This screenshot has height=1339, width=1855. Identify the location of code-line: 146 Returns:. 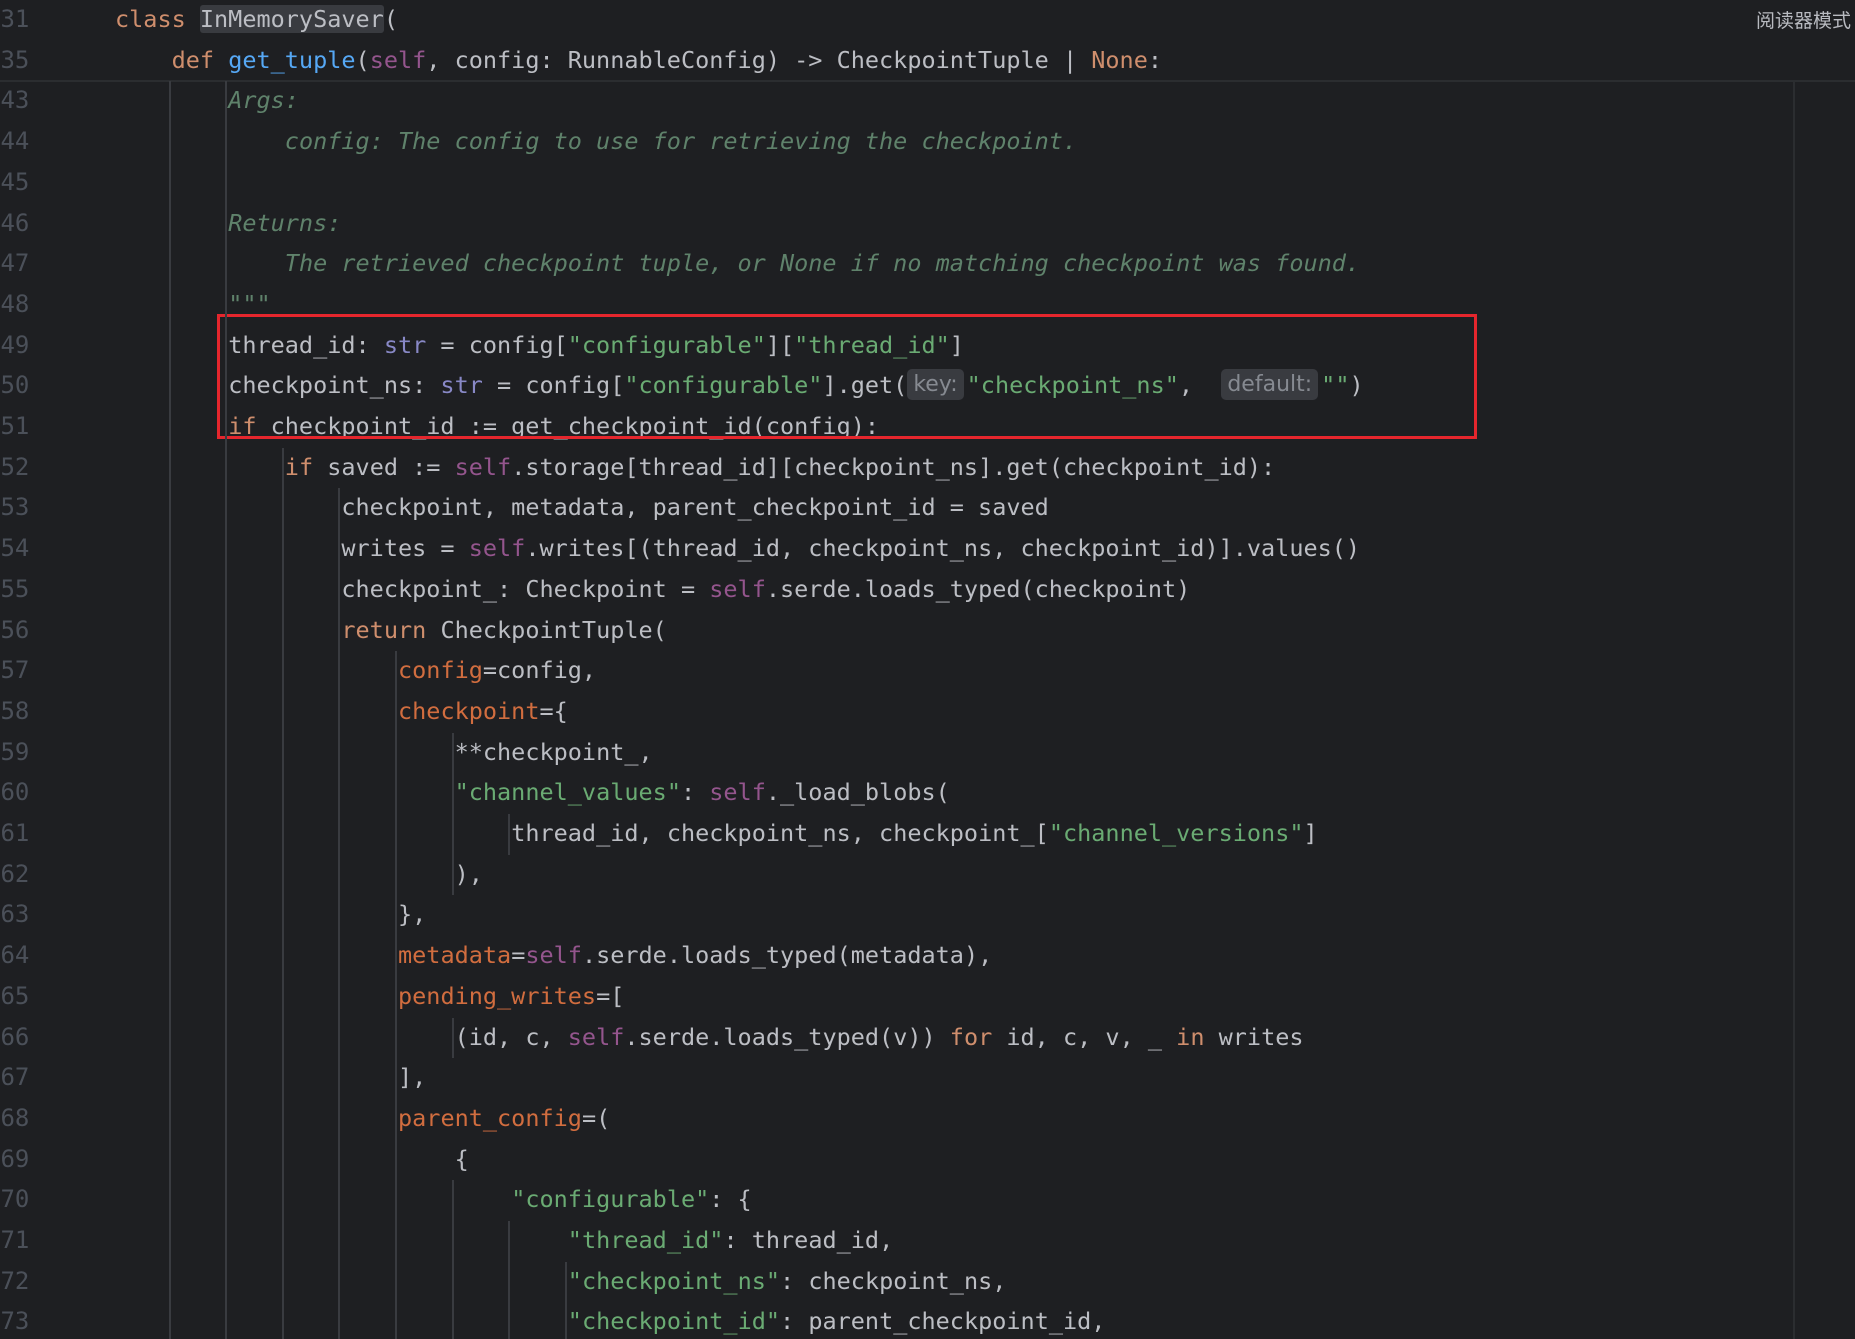
(927, 223).